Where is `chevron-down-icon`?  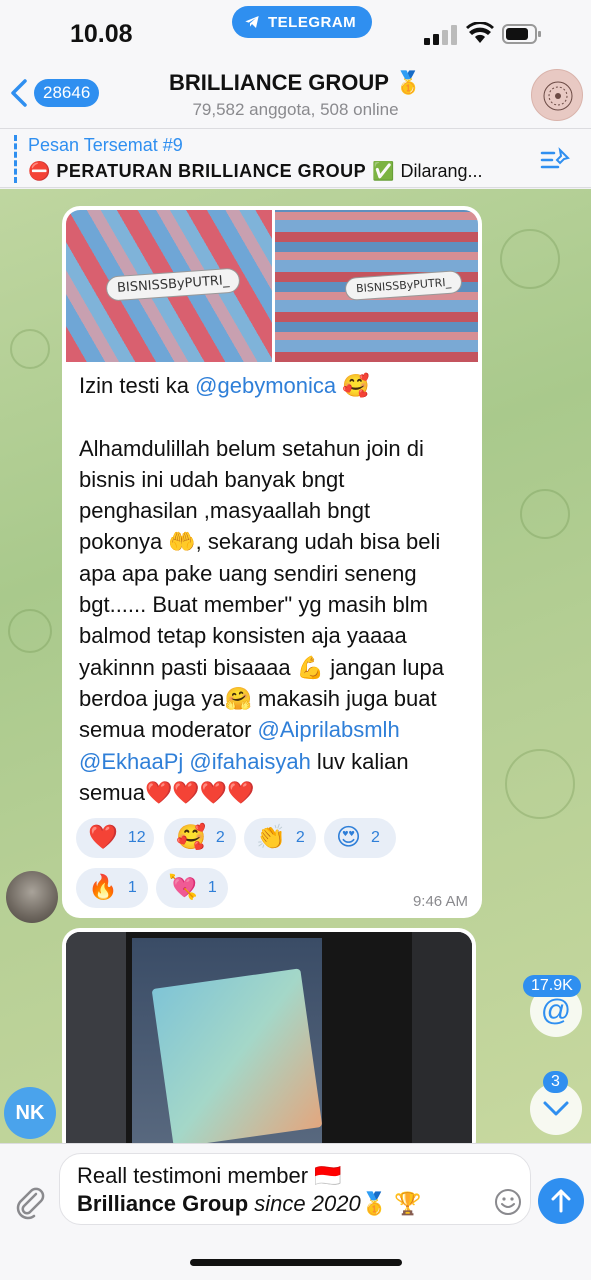 chevron-down-icon is located at coordinates (556, 1108).